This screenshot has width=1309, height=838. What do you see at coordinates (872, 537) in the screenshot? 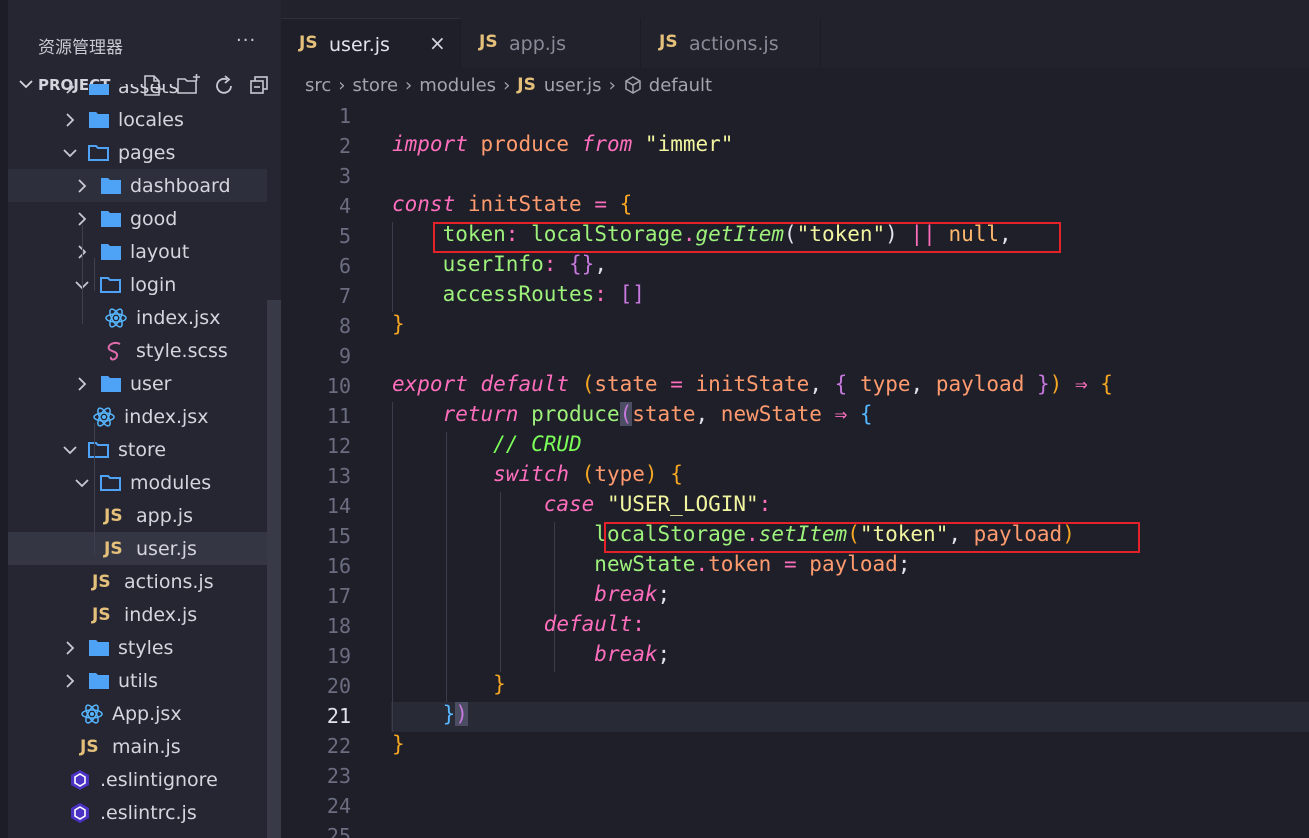
I see `highlight-box-setitem` at bounding box center [872, 537].